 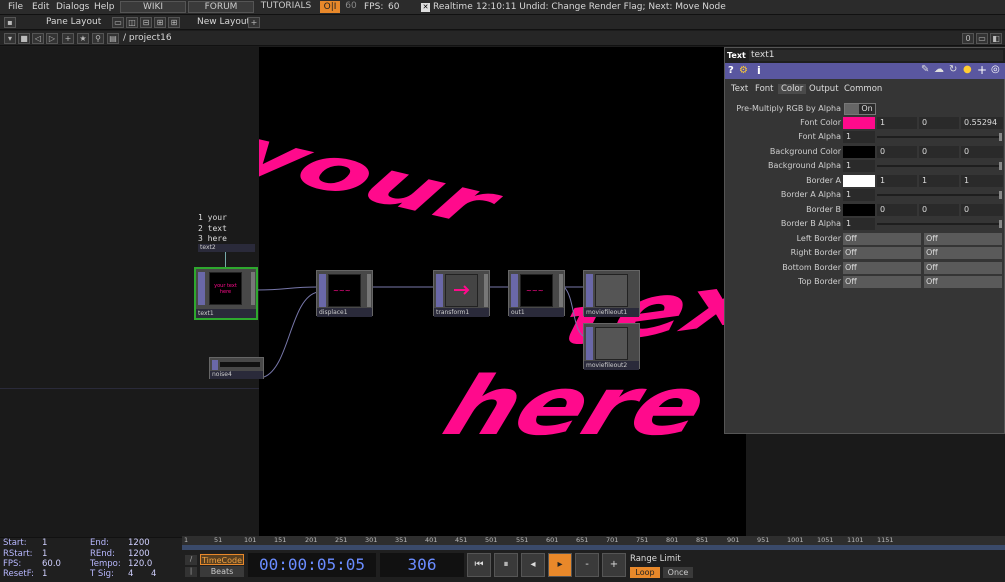 I want to click on right-border-a-select: Off, so click(x=882, y=253).